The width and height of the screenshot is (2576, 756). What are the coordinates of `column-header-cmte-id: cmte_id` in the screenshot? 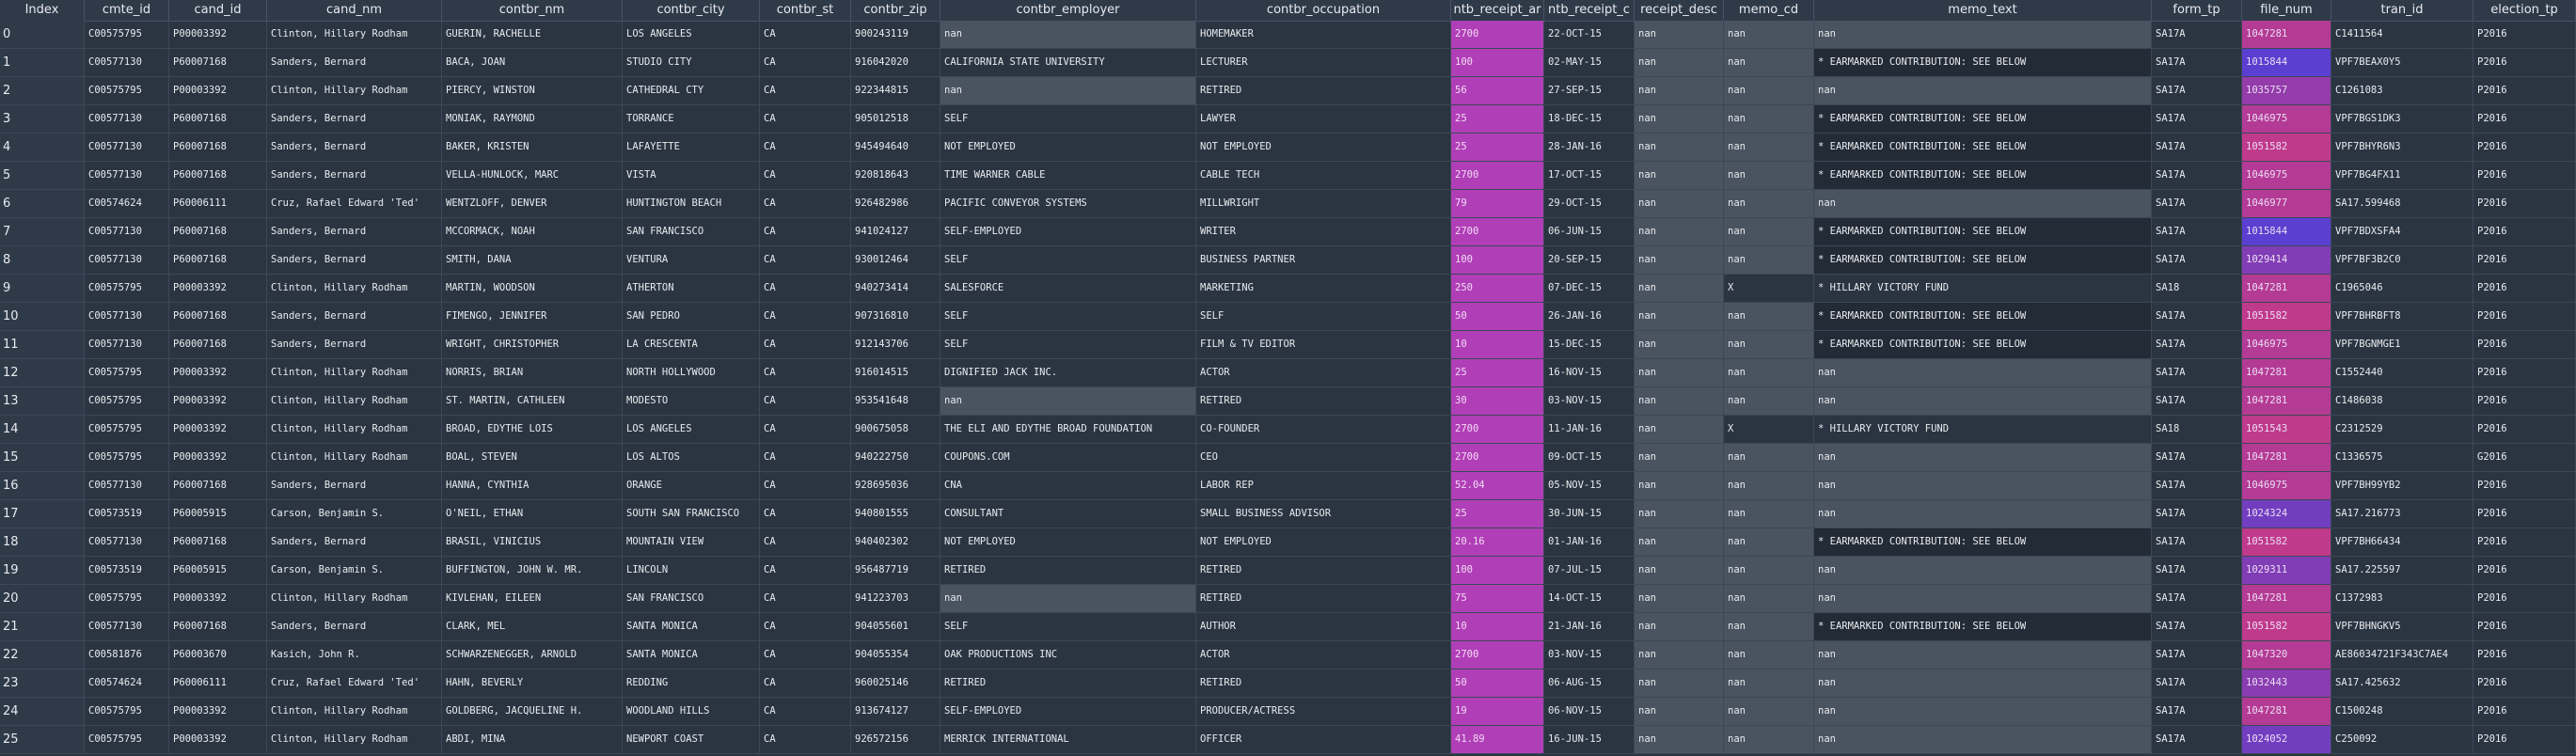 It's located at (127, 10).